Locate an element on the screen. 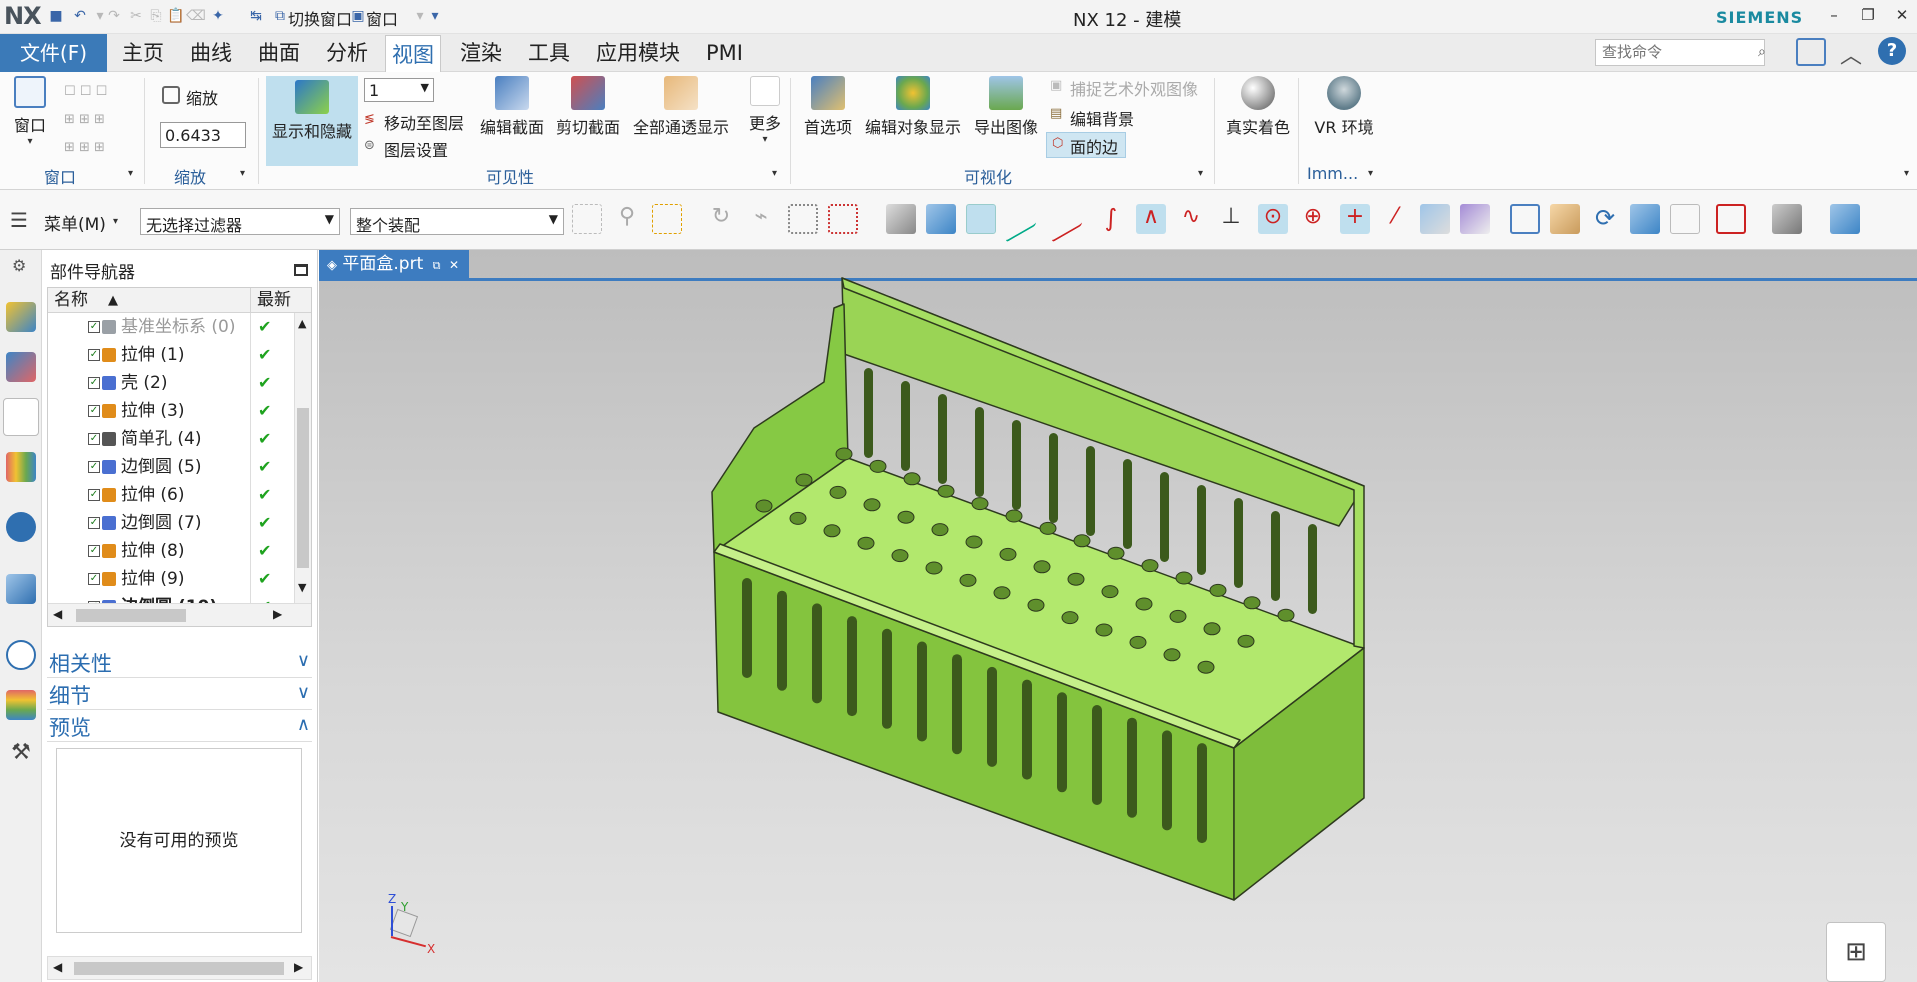 This screenshot has width=1917, height=982. tab-applications: 应用模块 is located at coordinates (638, 53).